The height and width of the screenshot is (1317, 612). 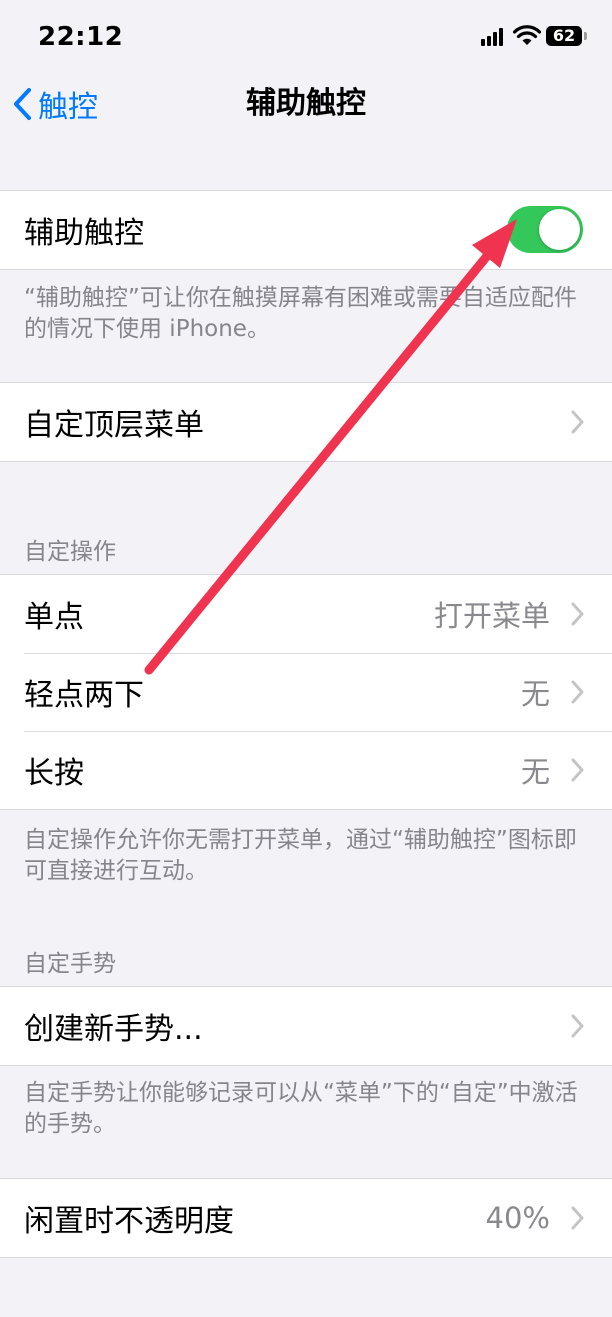 I want to click on idle-opacity-group: 闲置时不透明度 40%, so click(x=306, y=1218).